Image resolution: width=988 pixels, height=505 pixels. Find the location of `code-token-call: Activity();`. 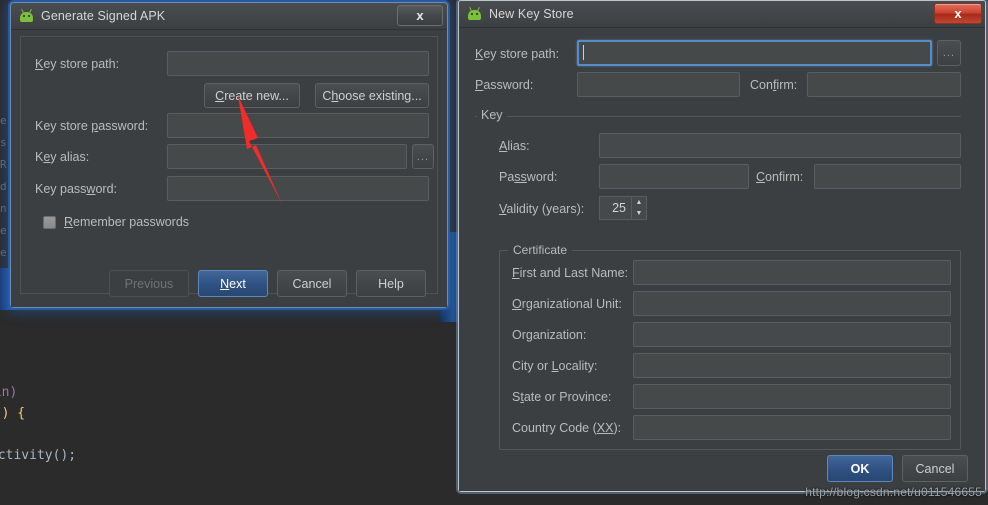

code-token-call: Activity(); is located at coordinates (38, 455).